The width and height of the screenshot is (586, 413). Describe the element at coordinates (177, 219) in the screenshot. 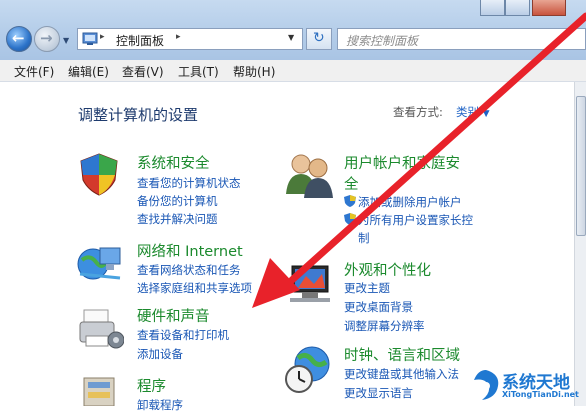

I see `link-troubleshoot: 查找并解决问题` at that location.